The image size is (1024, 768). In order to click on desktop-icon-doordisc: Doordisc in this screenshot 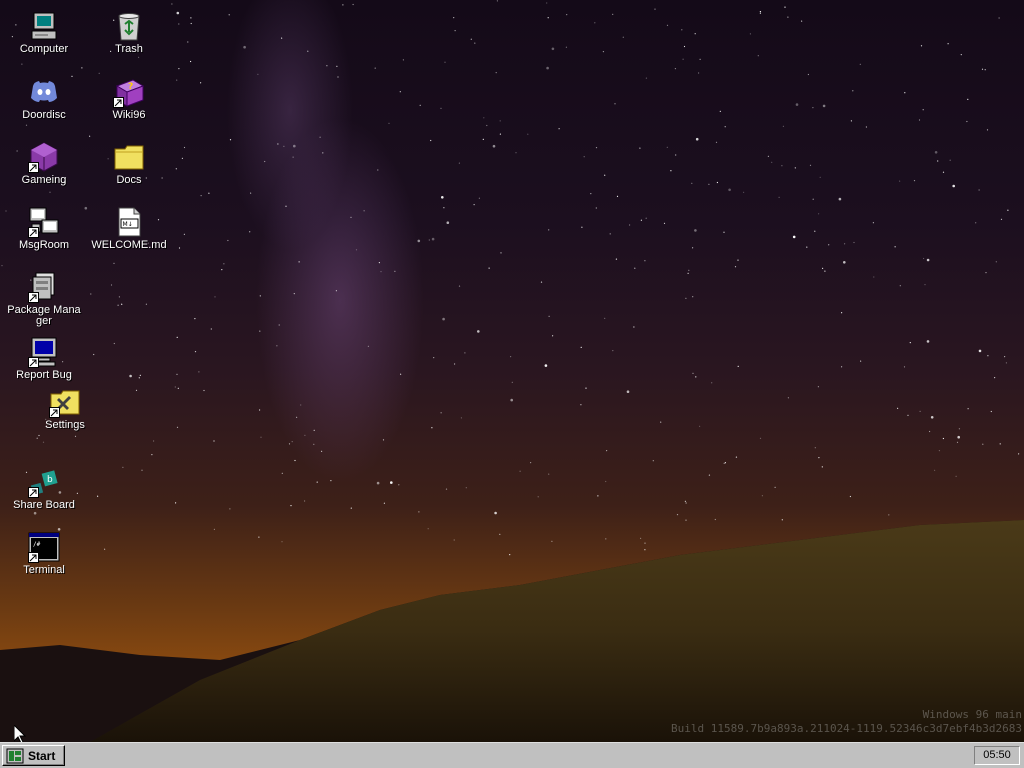, I will do `click(44, 98)`.